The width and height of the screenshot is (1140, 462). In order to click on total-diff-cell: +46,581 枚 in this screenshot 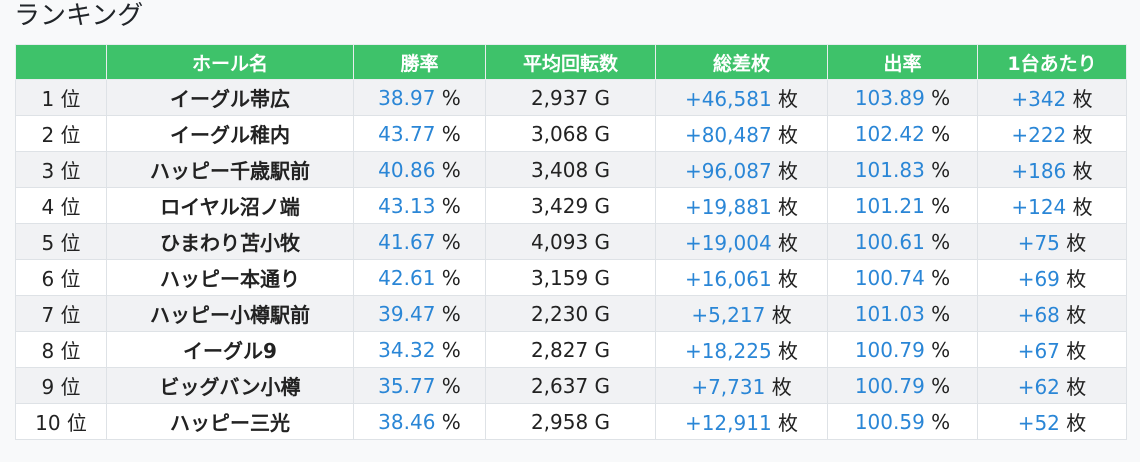, I will do `click(741, 97)`.